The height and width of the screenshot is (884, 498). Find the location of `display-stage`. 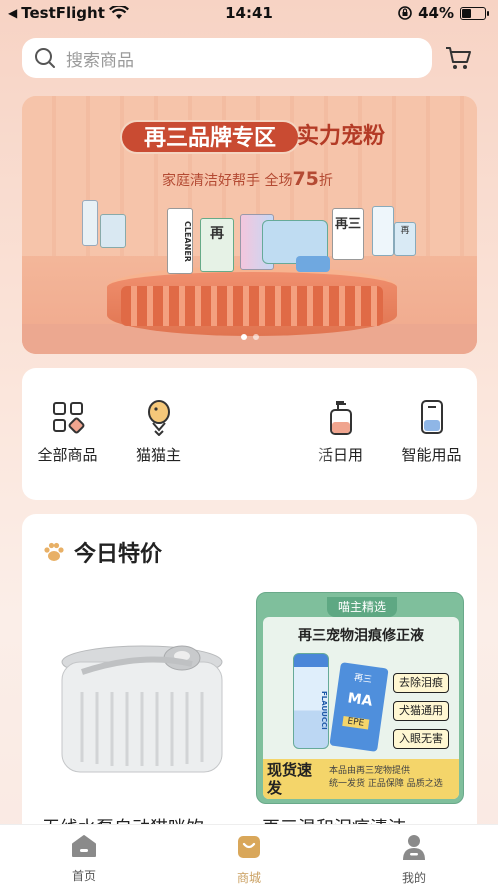

display-stage is located at coordinates (252, 301).